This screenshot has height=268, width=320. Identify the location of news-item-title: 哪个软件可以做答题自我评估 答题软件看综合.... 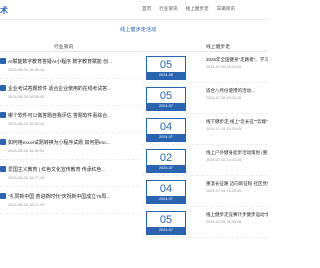
(73, 115).